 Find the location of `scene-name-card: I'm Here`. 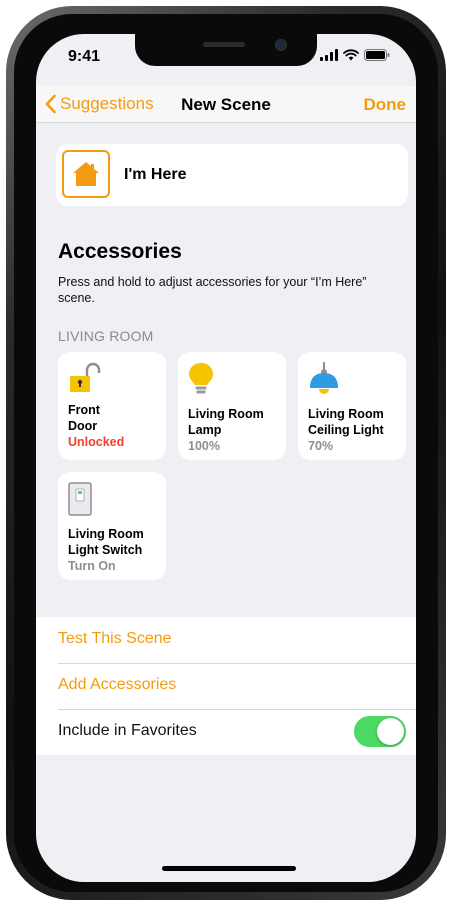

scene-name-card: I'm Here is located at coordinates (232, 175).